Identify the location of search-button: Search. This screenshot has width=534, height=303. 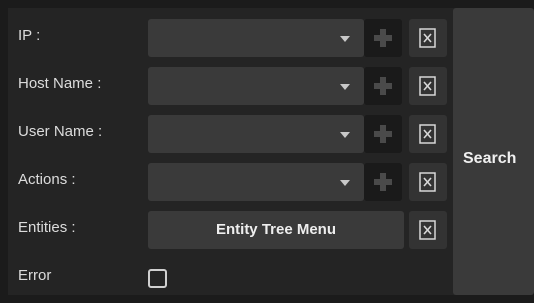
(493, 151).